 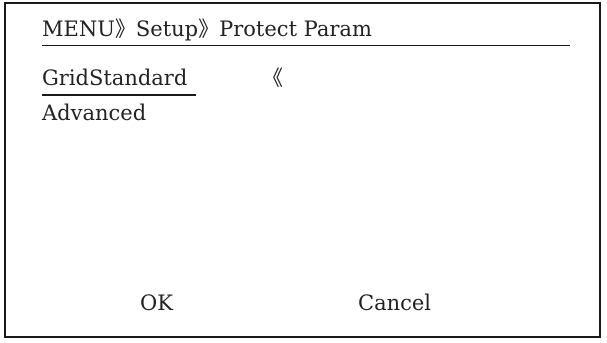 I want to click on ok-button: OK, so click(x=156, y=303).